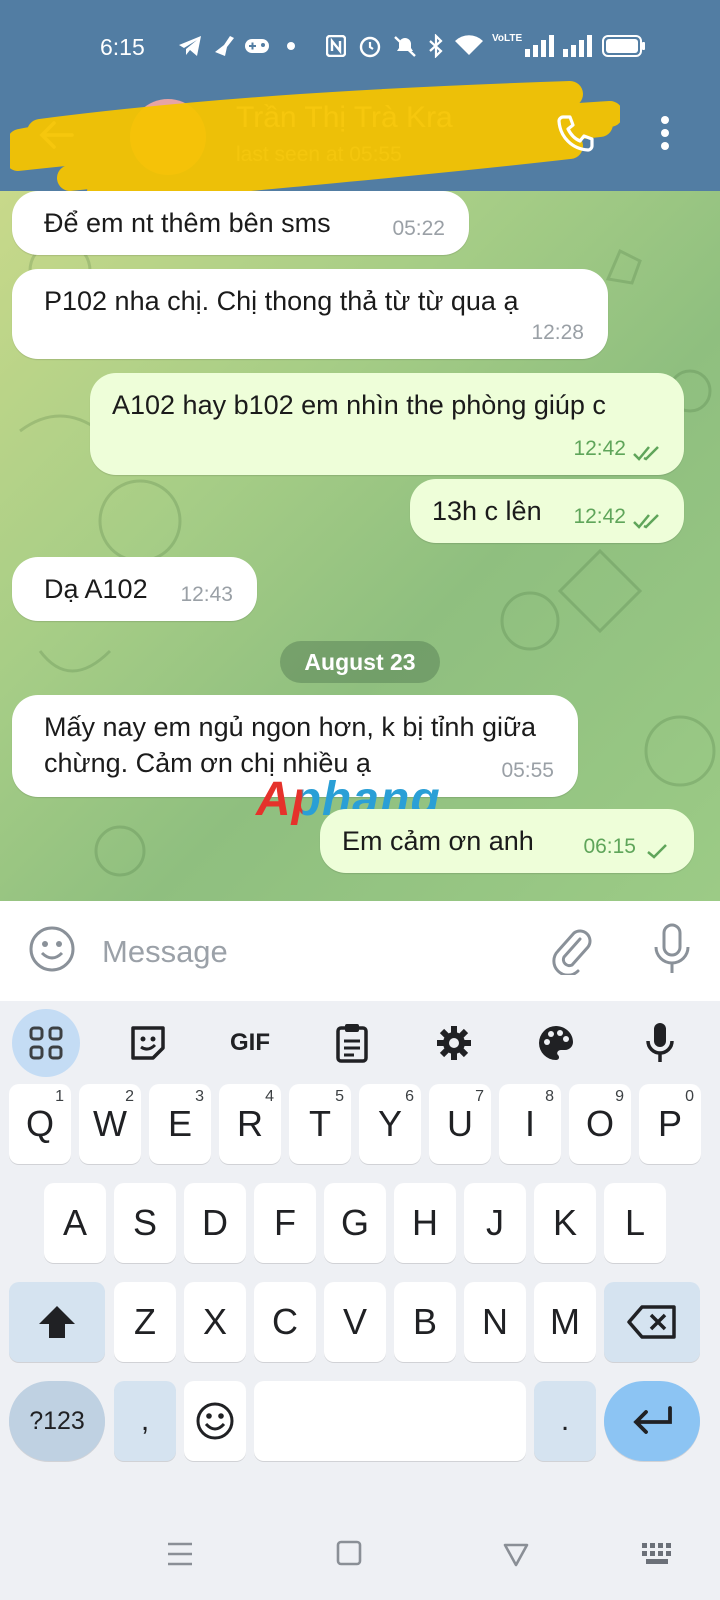 Image resolution: width=720 pixels, height=1600 pixels. What do you see at coordinates (148, 1043) in the screenshot?
I see `sticker-icon` at bounding box center [148, 1043].